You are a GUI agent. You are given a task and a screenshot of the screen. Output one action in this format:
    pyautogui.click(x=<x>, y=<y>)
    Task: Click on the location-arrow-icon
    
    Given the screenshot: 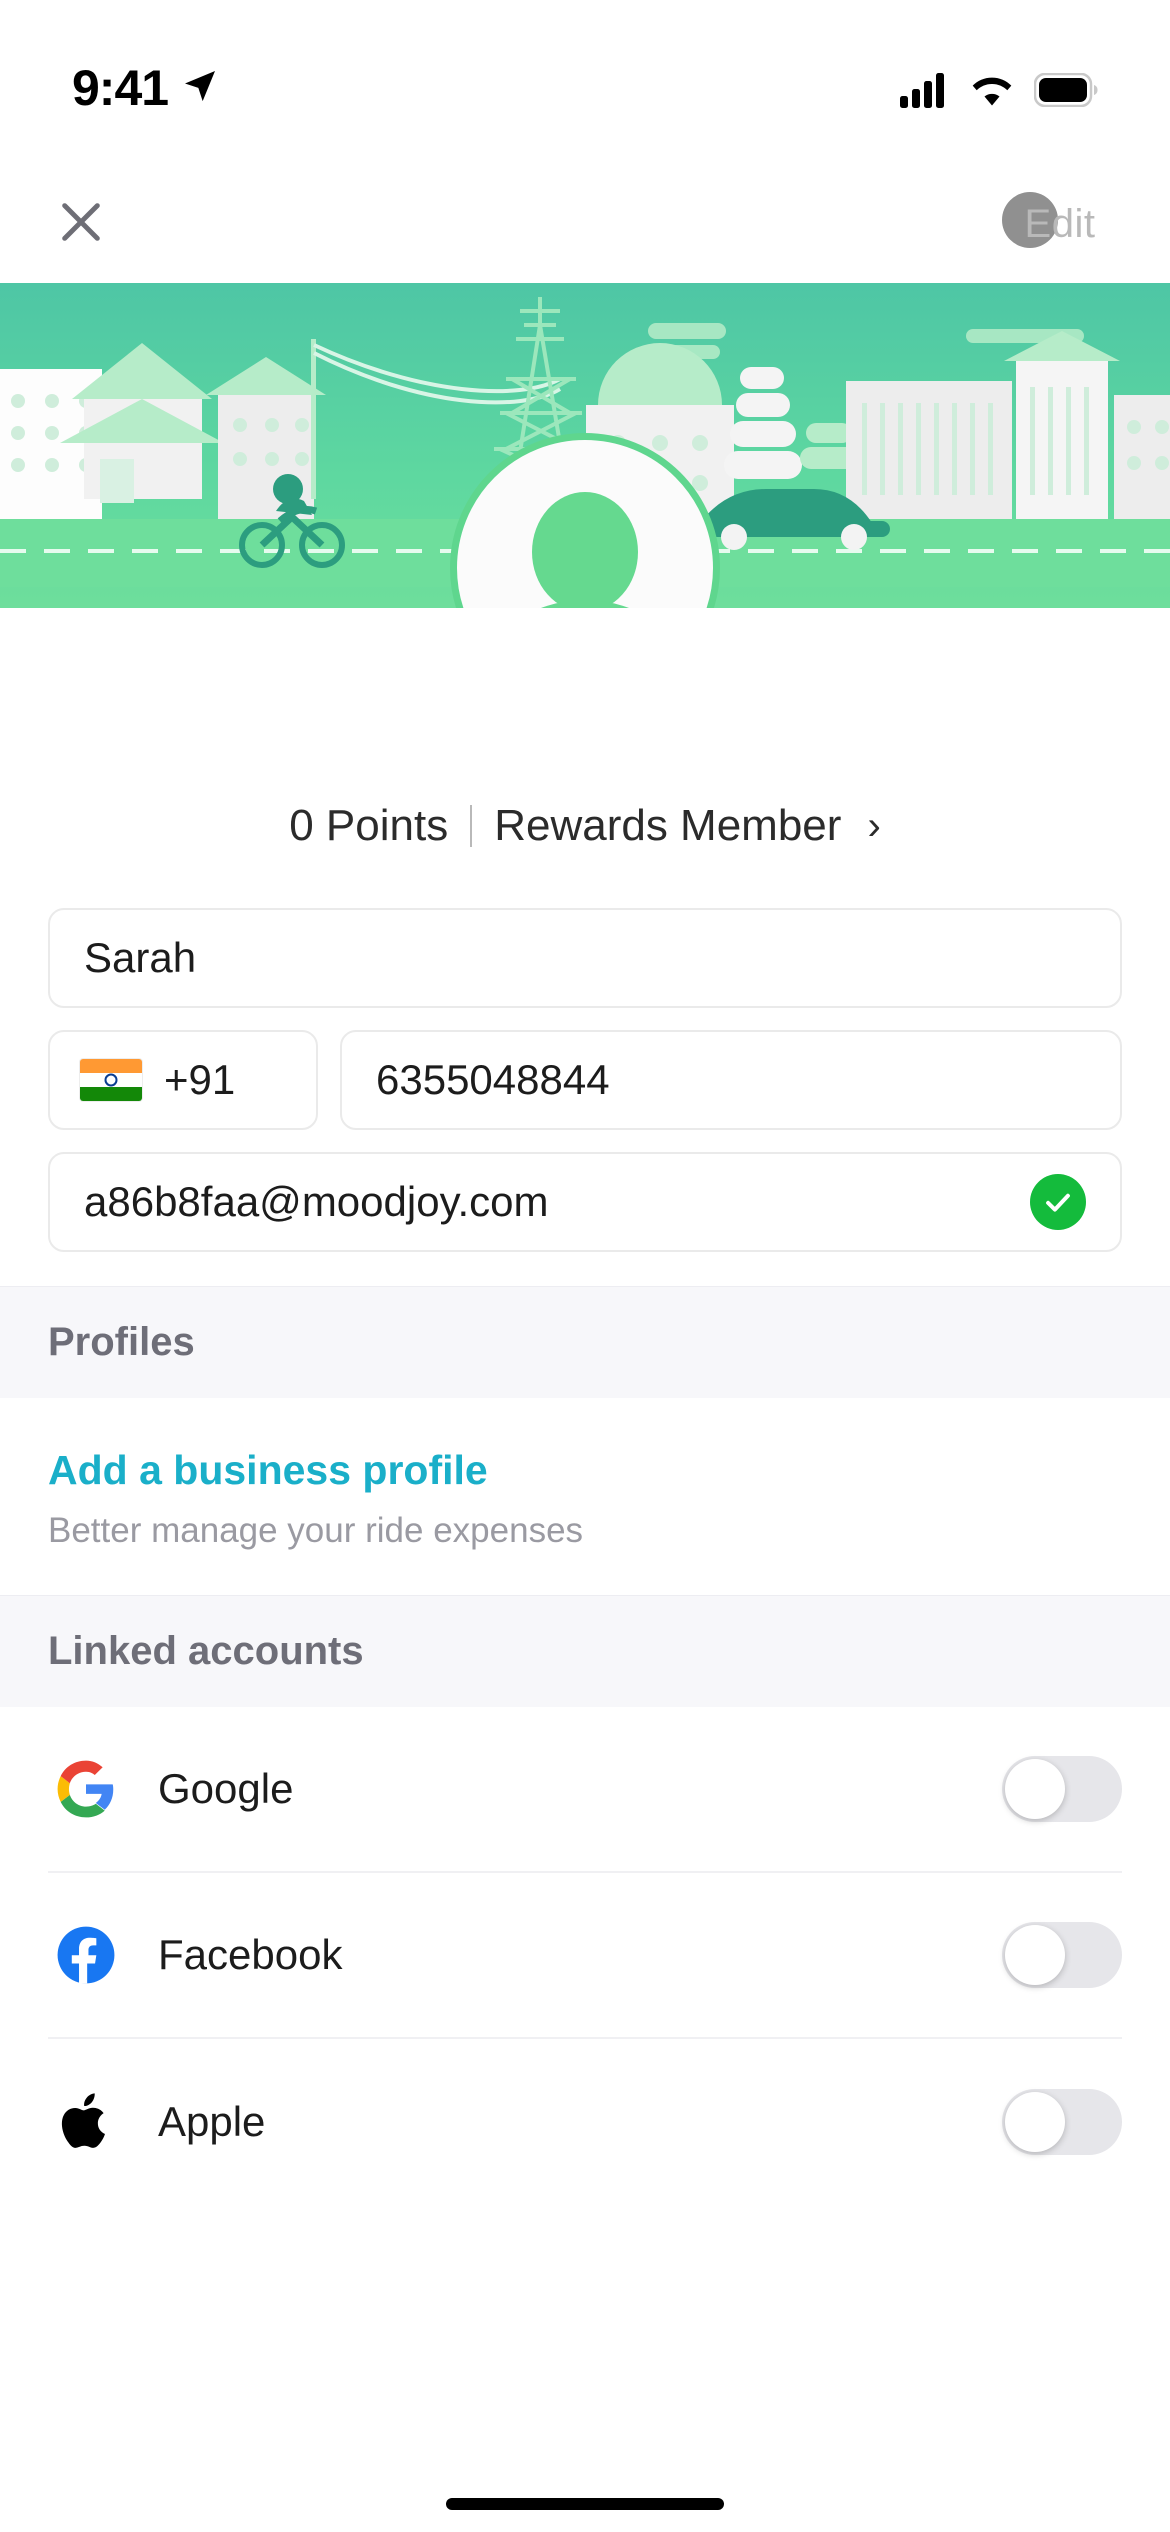 What is the action you would take?
    pyautogui.click(x=200, y=88)
    